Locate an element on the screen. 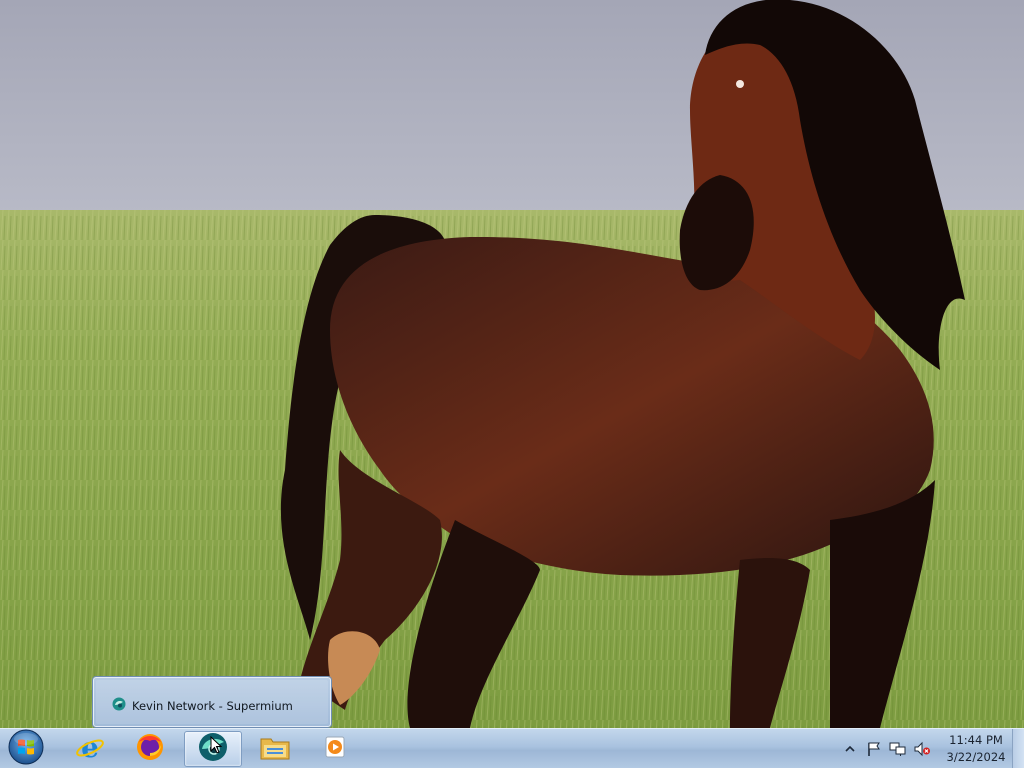 The image size is (1024, 768). firefox-icon is located at coordinates (150, 749).